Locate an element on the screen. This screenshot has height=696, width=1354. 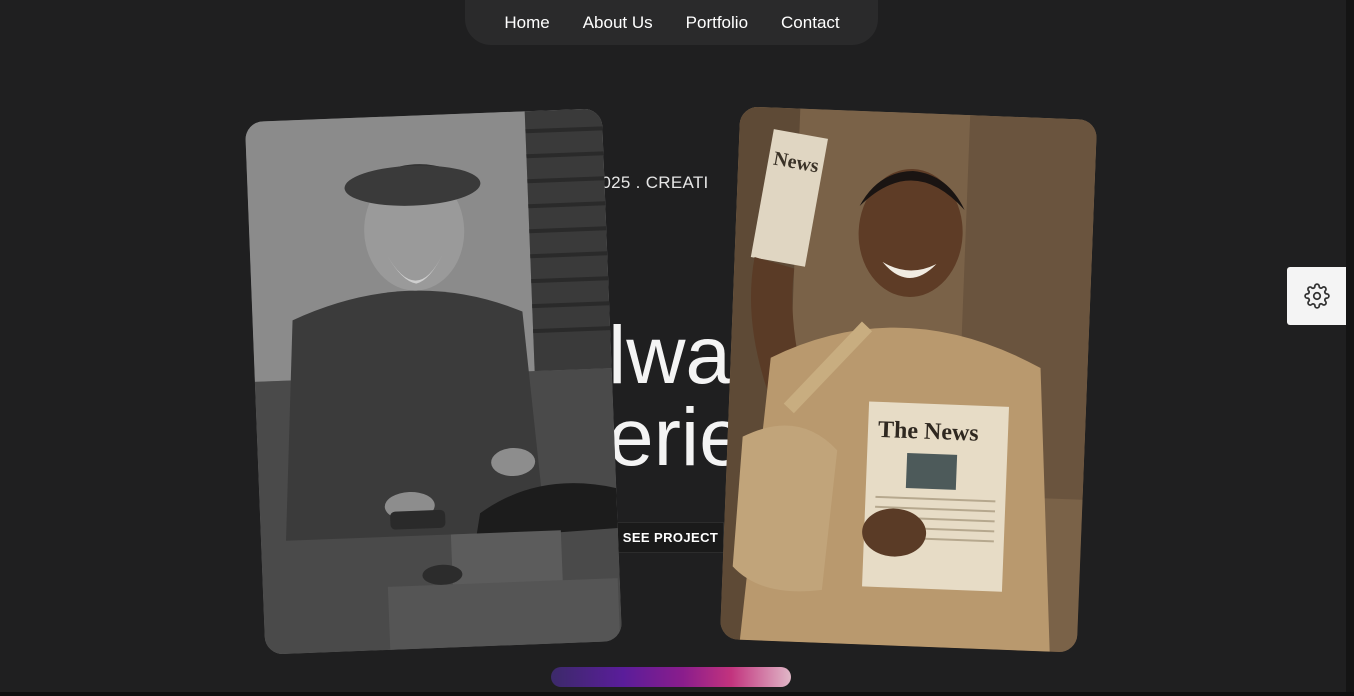
hero-headline: lwa erie is located at coordinates (672, 397).